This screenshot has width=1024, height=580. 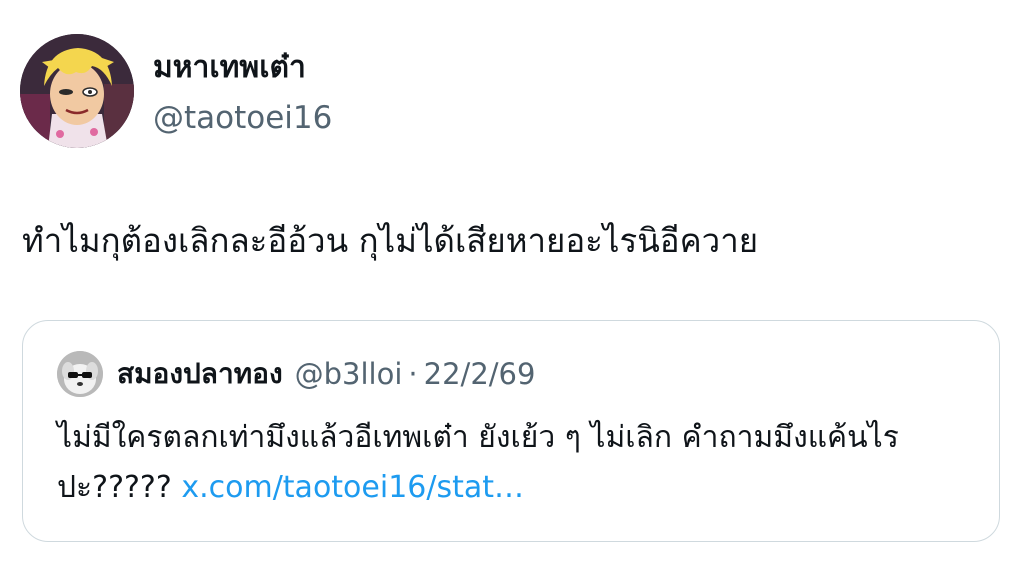 I want to click on quoted-tweet-header: สมองปลาทอง @b3lloi · 22/2/69, so click(x=296, y=374).